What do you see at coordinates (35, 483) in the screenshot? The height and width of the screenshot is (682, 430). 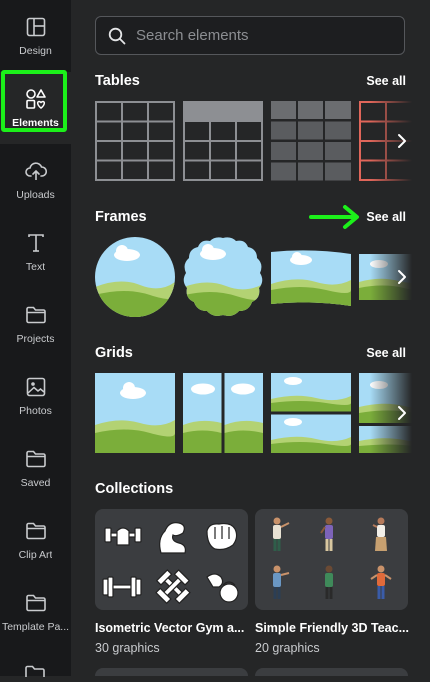 I see `sidebar-item-label: Saved` at bounding box center [35, 483].